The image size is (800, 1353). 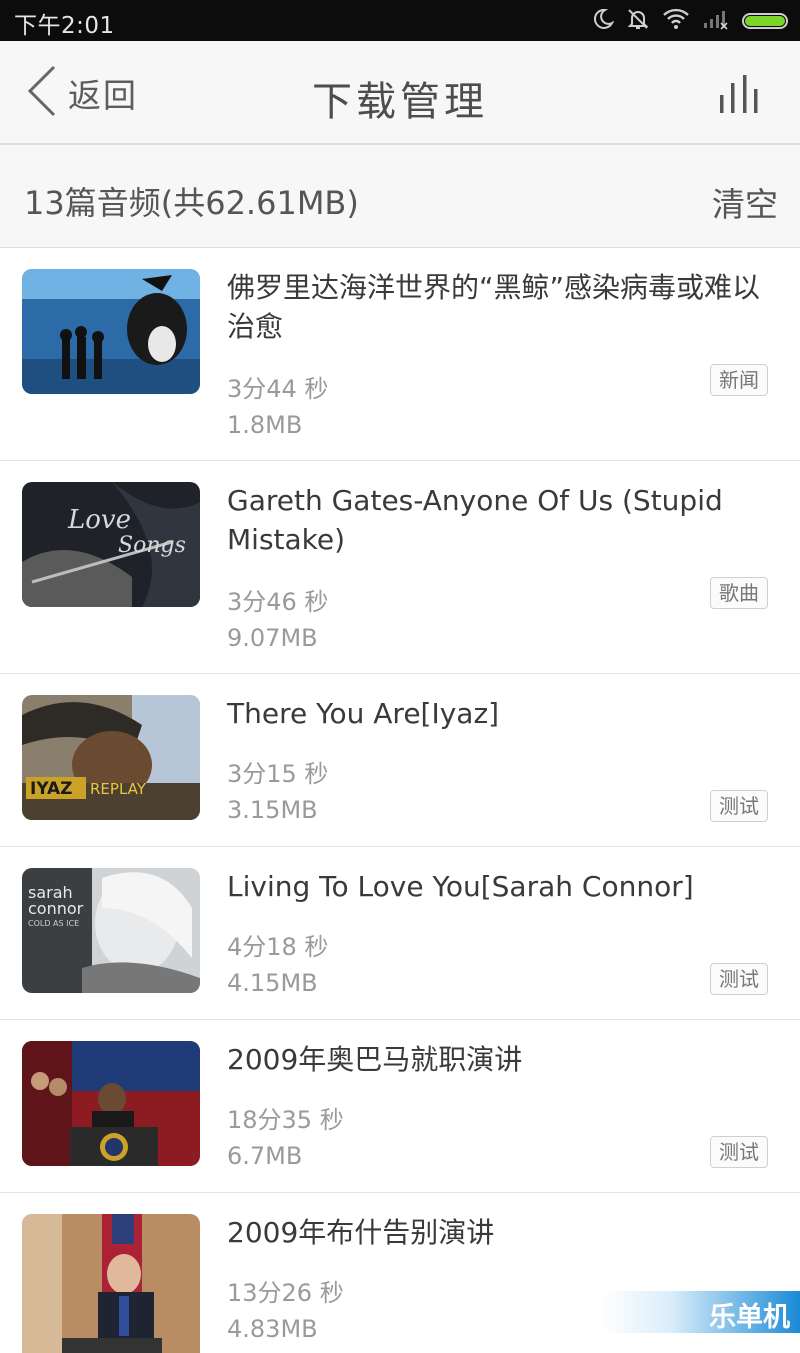 I want to click on thumbnail-iyaz: IYAZ REPLAY, so click(x=111, y=757).